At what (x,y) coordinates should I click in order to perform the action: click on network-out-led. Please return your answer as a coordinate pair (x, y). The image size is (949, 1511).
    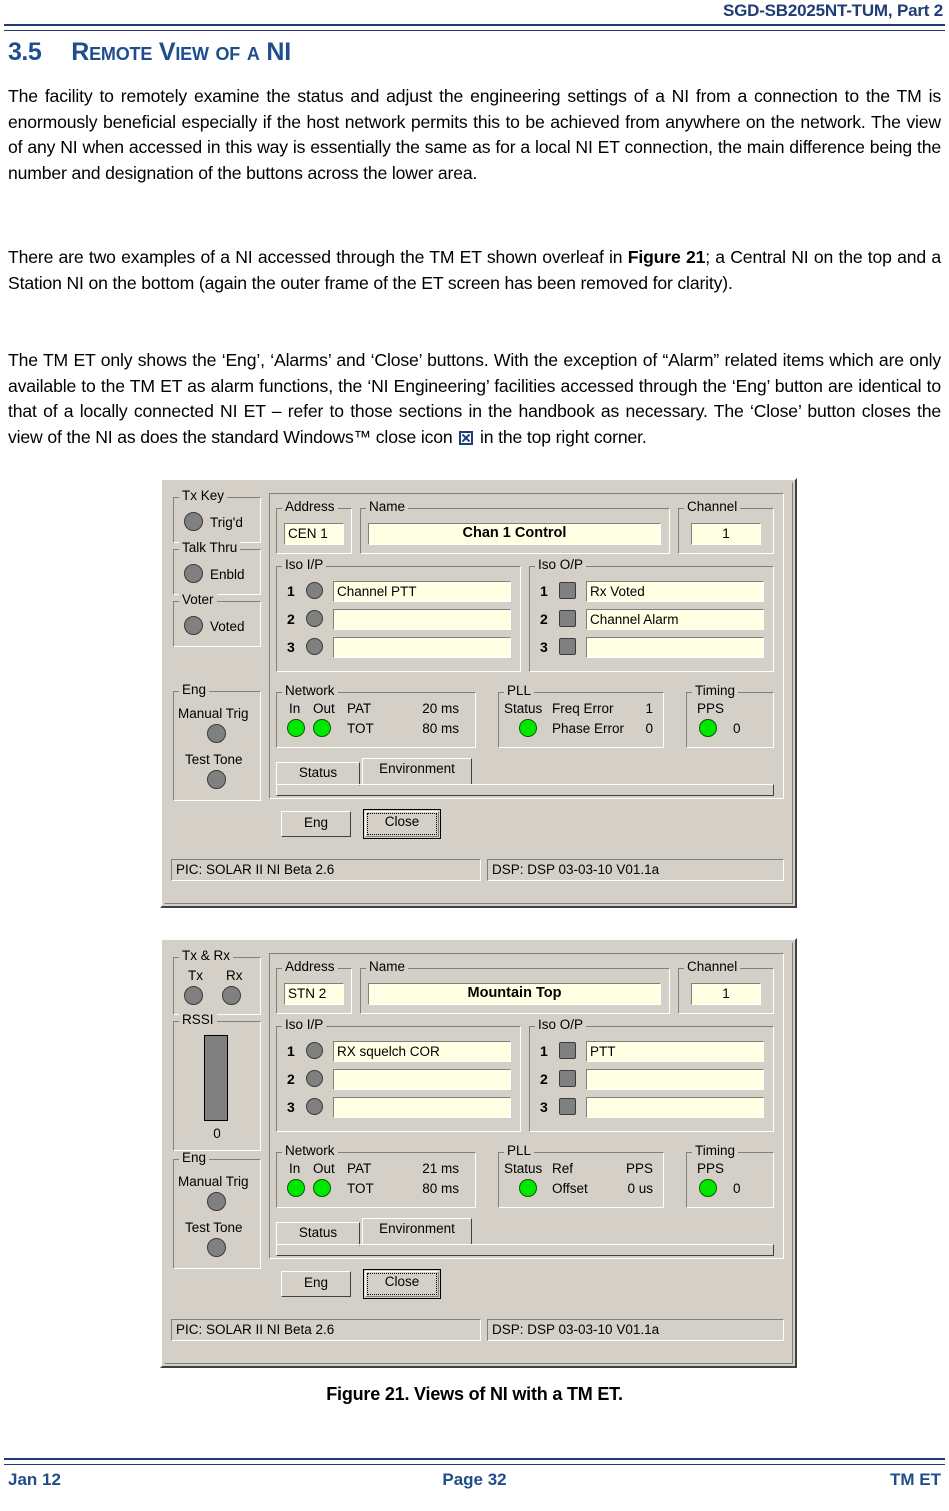
    Looking at the image, I should click on (322, 1188).